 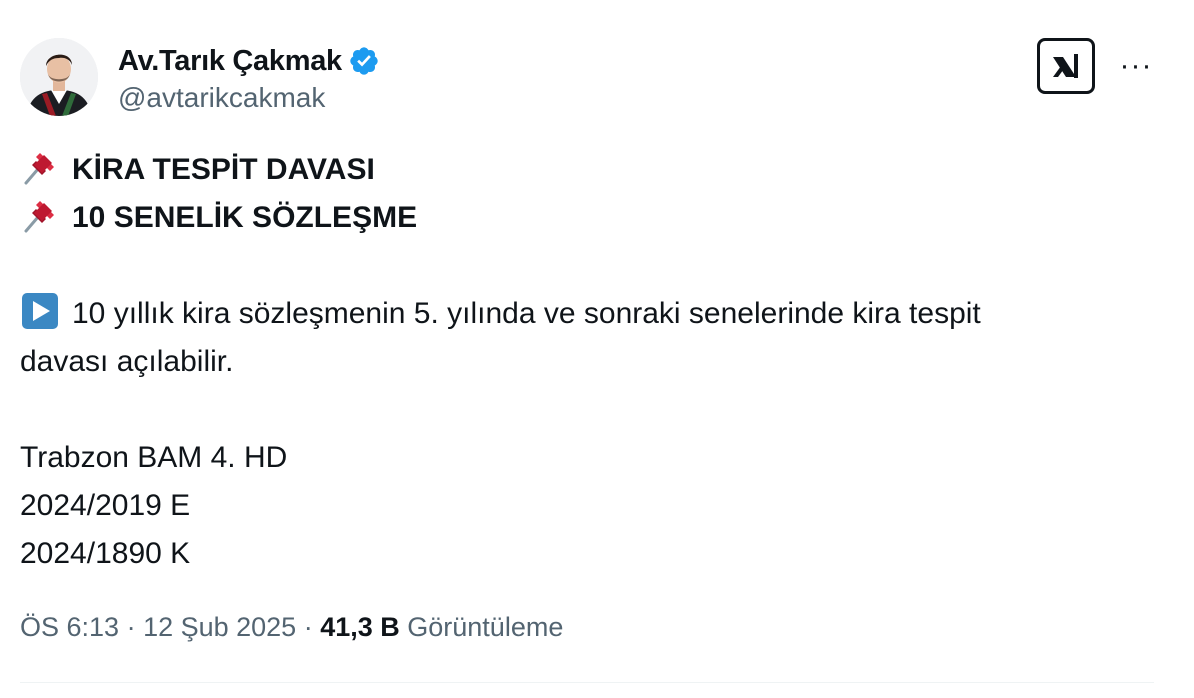 I want to click on display-name-row: Av.Tarık Çakmak, so click(x=249, y=61).